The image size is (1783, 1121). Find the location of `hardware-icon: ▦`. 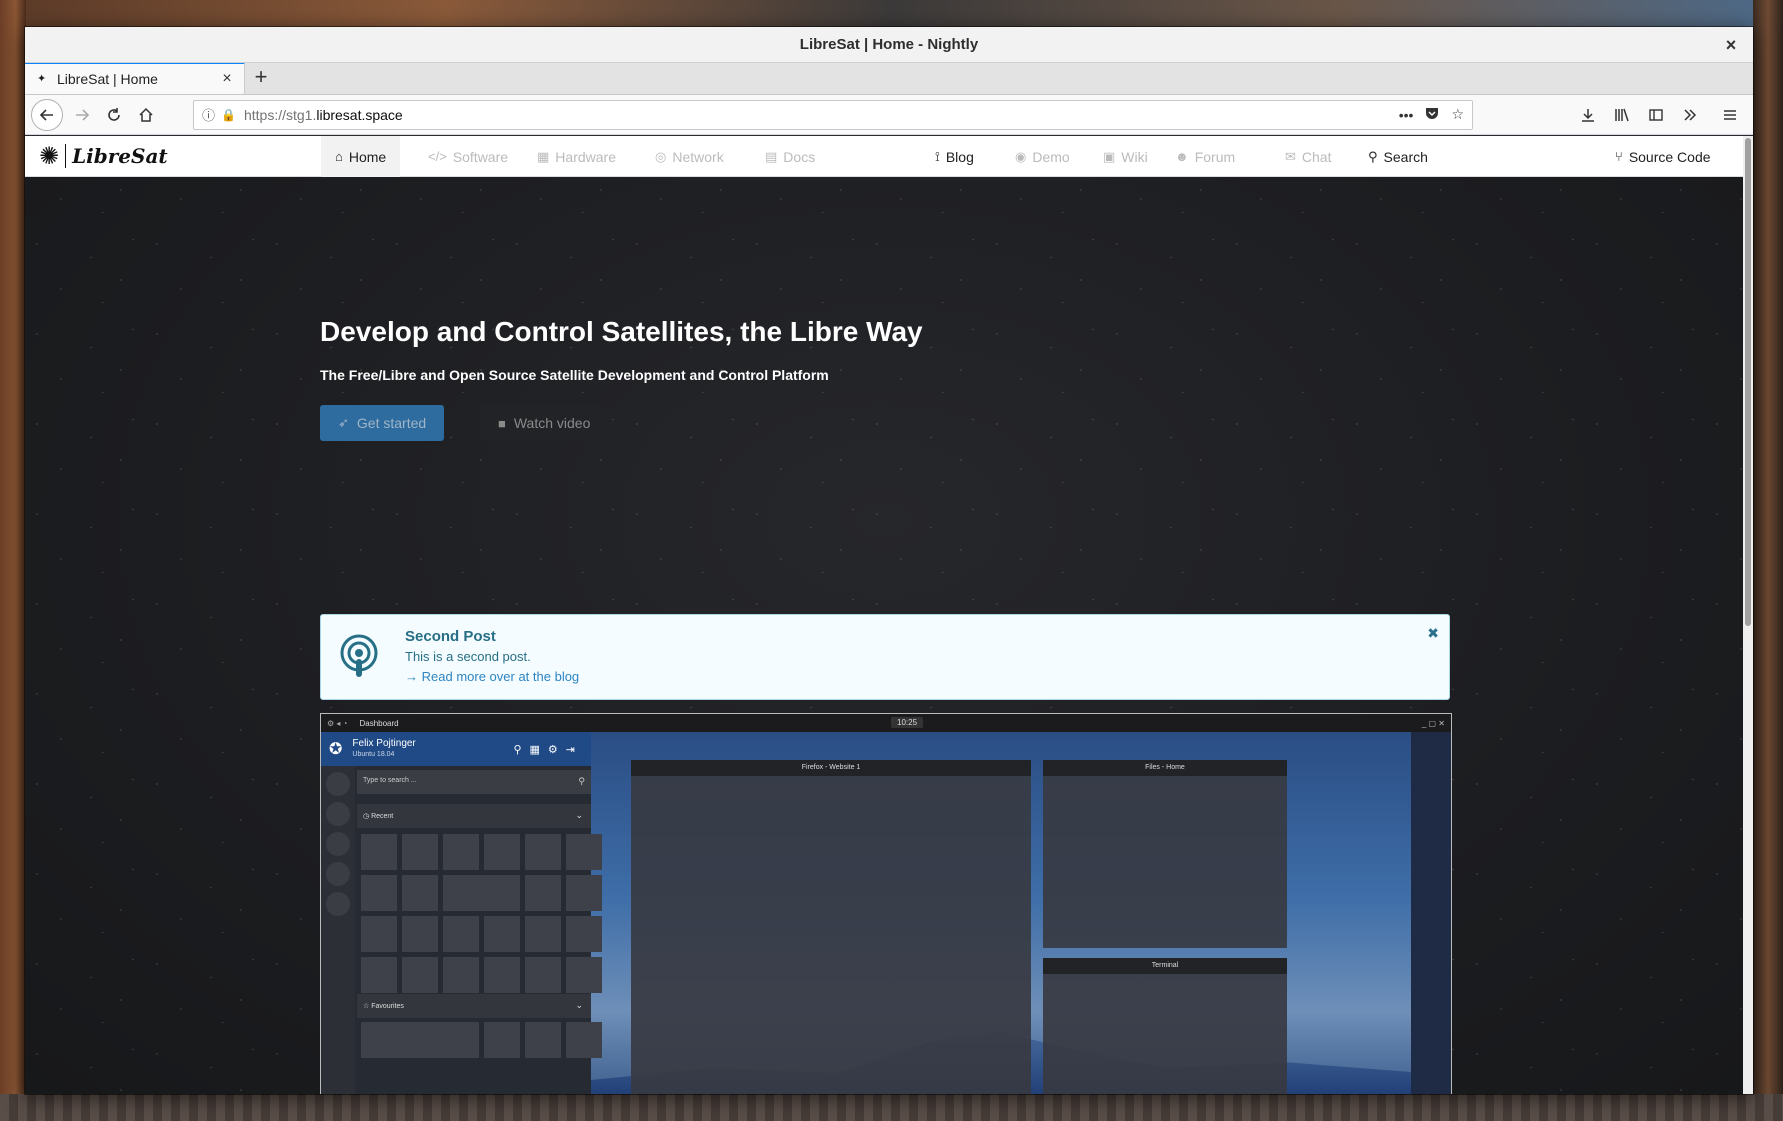

hardware-icon: ▦ is located at coordinates (543, 156).